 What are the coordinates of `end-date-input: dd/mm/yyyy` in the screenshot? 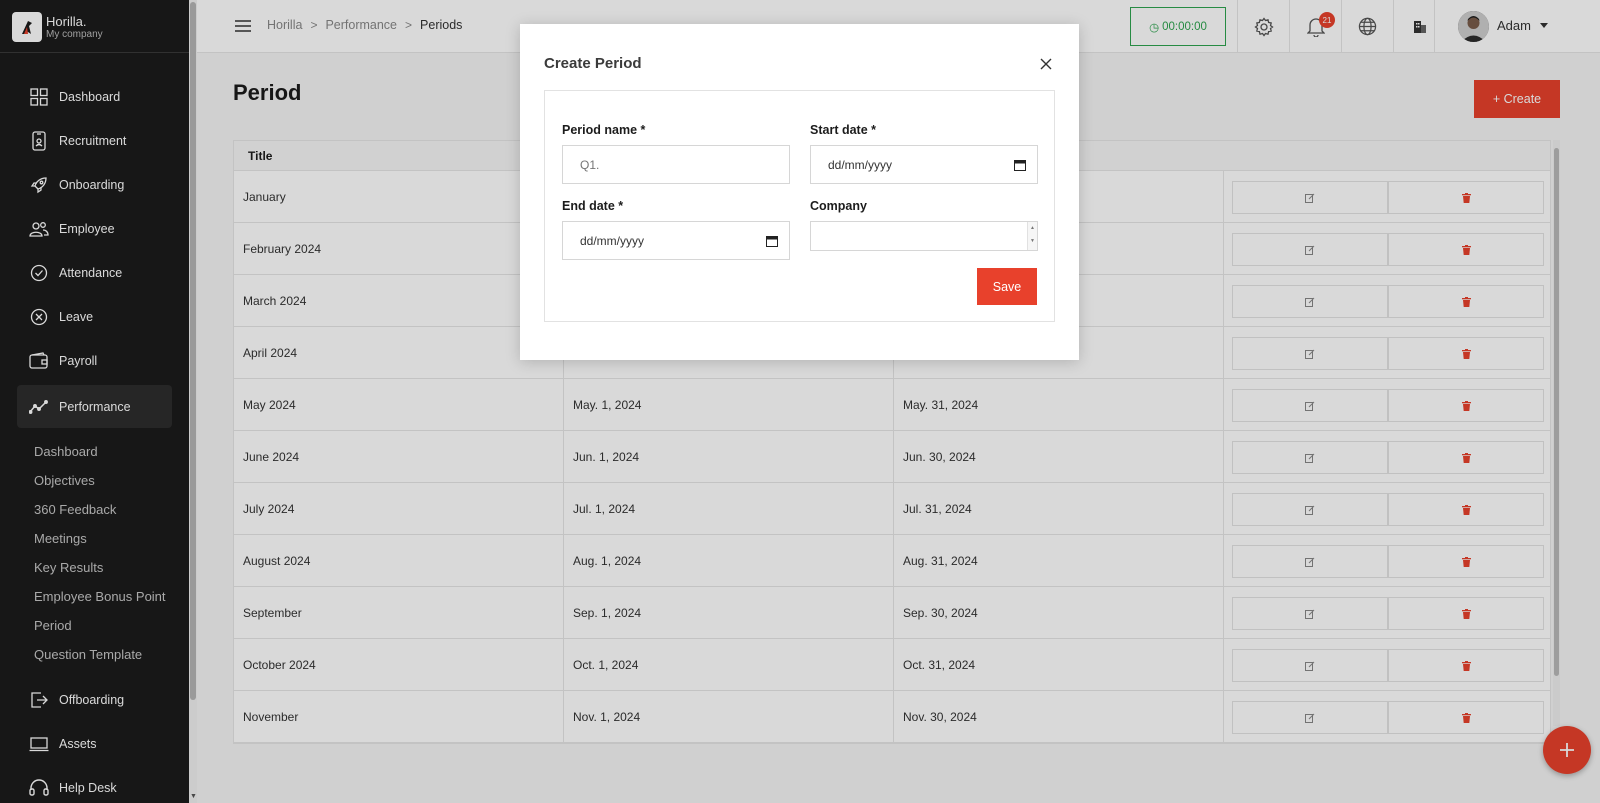 It's located at (676, 240).